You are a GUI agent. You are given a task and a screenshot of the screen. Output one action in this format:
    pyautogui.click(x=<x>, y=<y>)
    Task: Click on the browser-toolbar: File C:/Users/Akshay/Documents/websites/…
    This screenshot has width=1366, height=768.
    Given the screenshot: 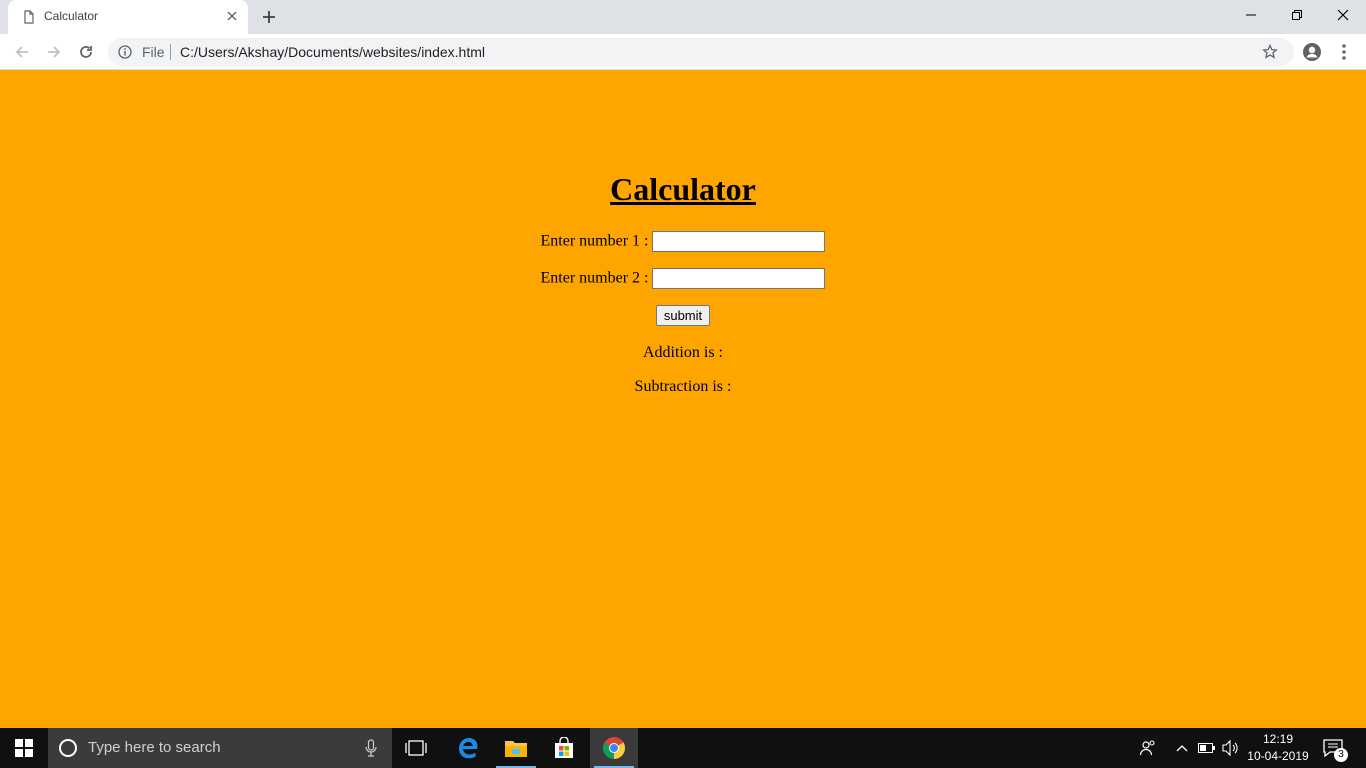 What is the action you would take?
    pyautogui.click(x=683, y=52)
    